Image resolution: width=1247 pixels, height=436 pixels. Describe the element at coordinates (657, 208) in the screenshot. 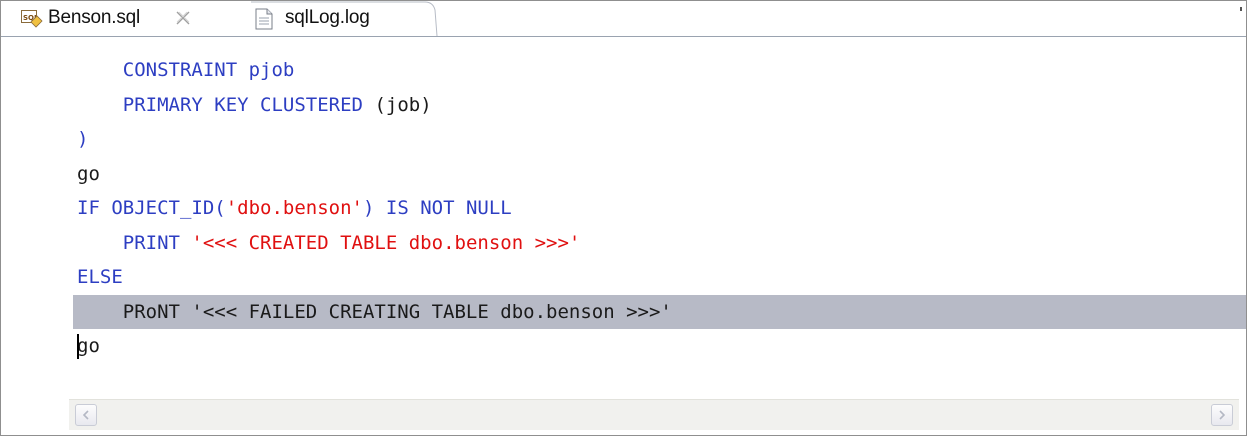

I see `code-line: IF OBJECT_ID('dbo.benson') IS NOT NULL` at that location.